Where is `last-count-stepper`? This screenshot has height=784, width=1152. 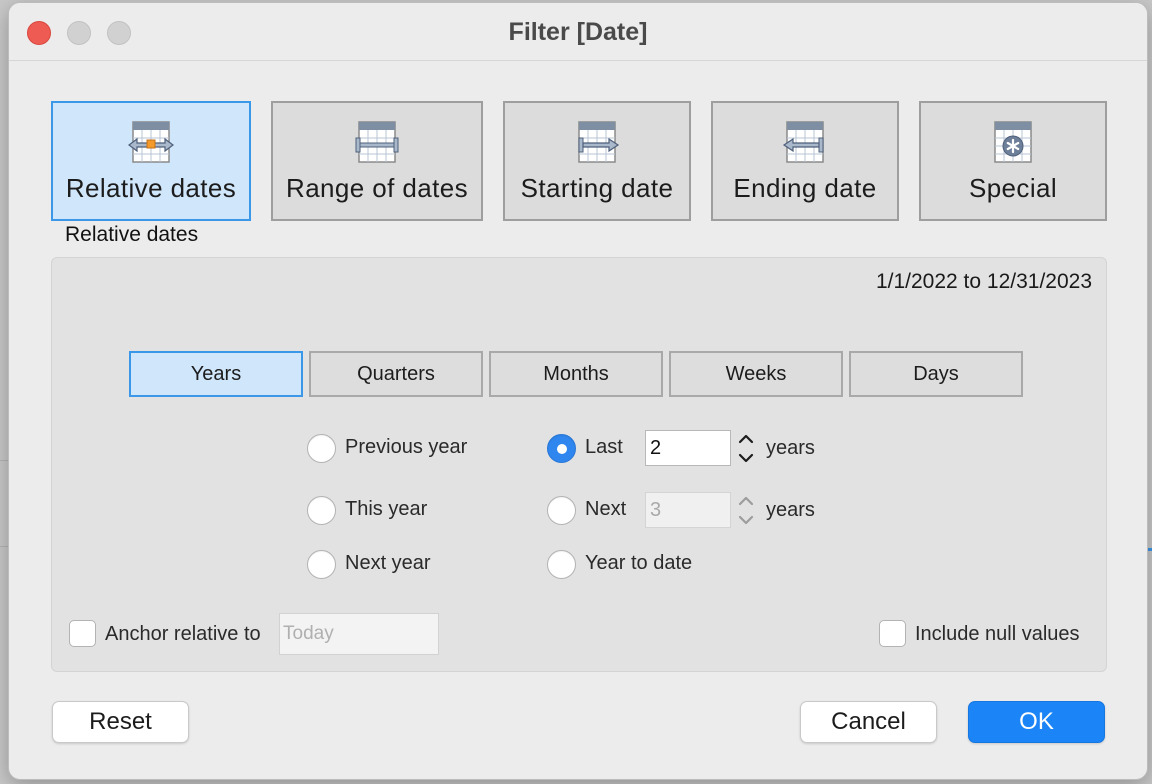
last-count-stepper is located at coordinates (746, 448).